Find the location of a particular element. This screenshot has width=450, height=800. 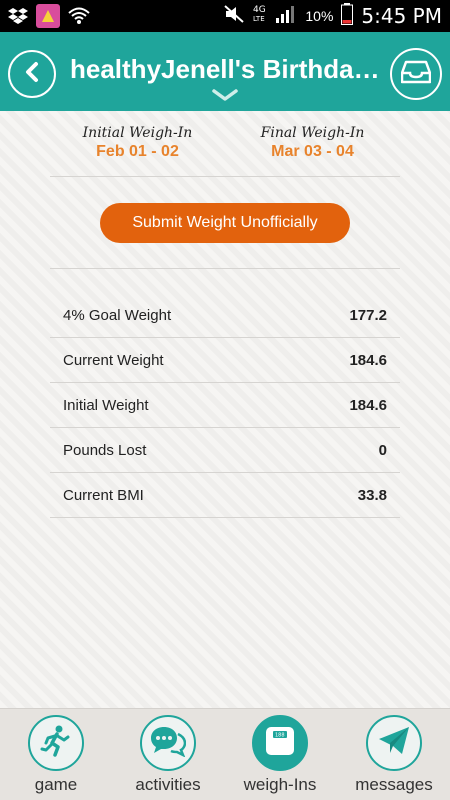

stat-row-goal-weight: 4% Goal Weight 177.2 is located at coordinates (225, 315).